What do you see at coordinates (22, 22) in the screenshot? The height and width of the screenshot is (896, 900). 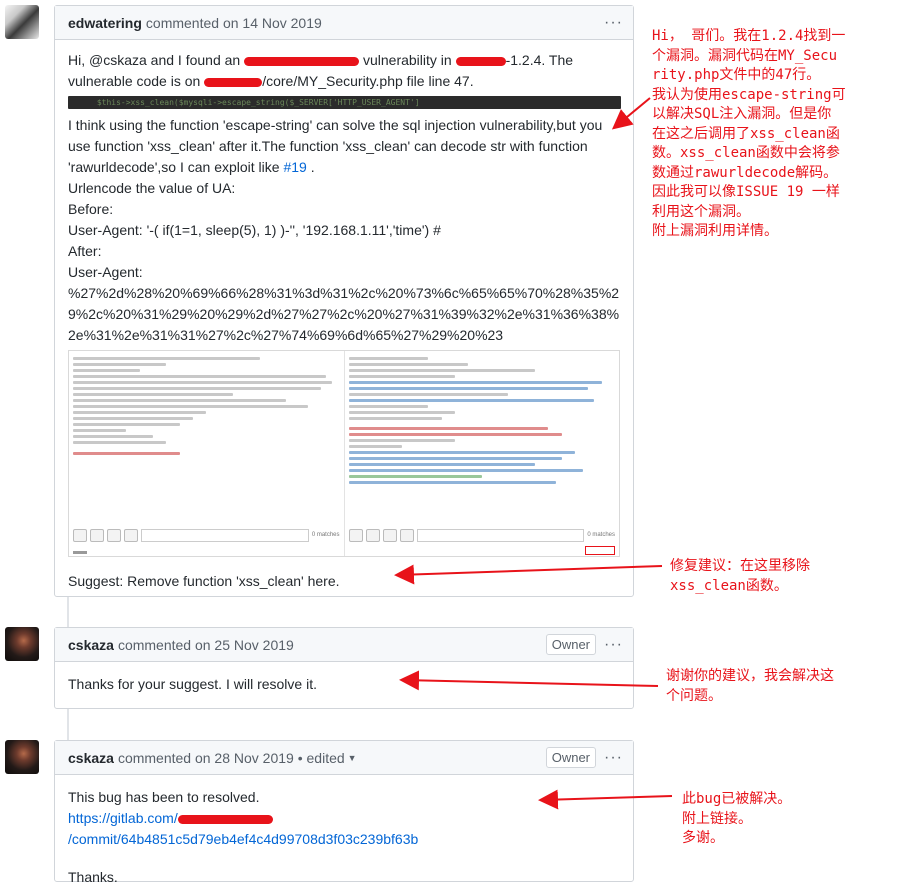 I see `avatar-edwatering` at bounding box center [22, 22].